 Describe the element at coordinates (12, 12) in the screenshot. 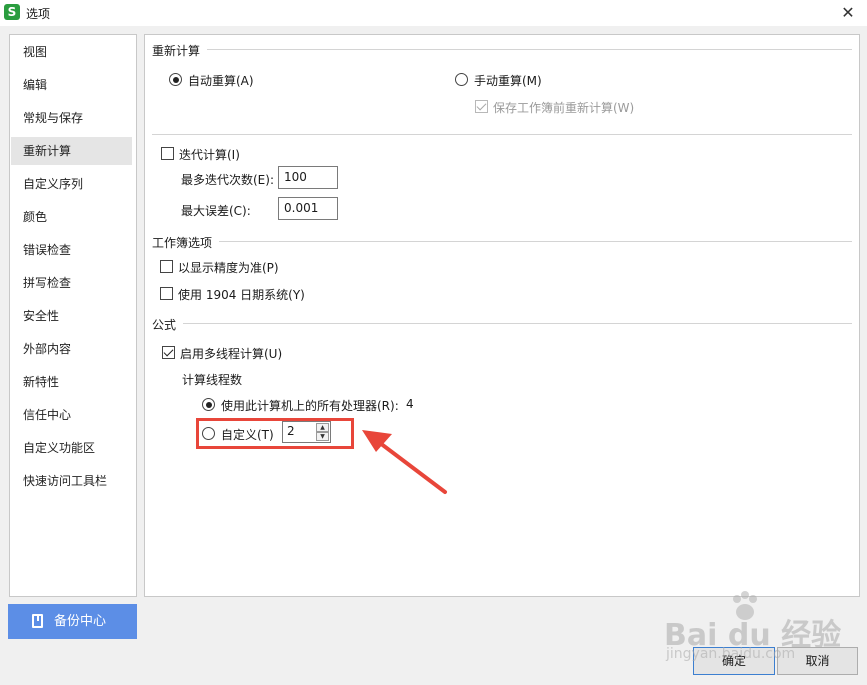

I see `app-icon: S` at that location.